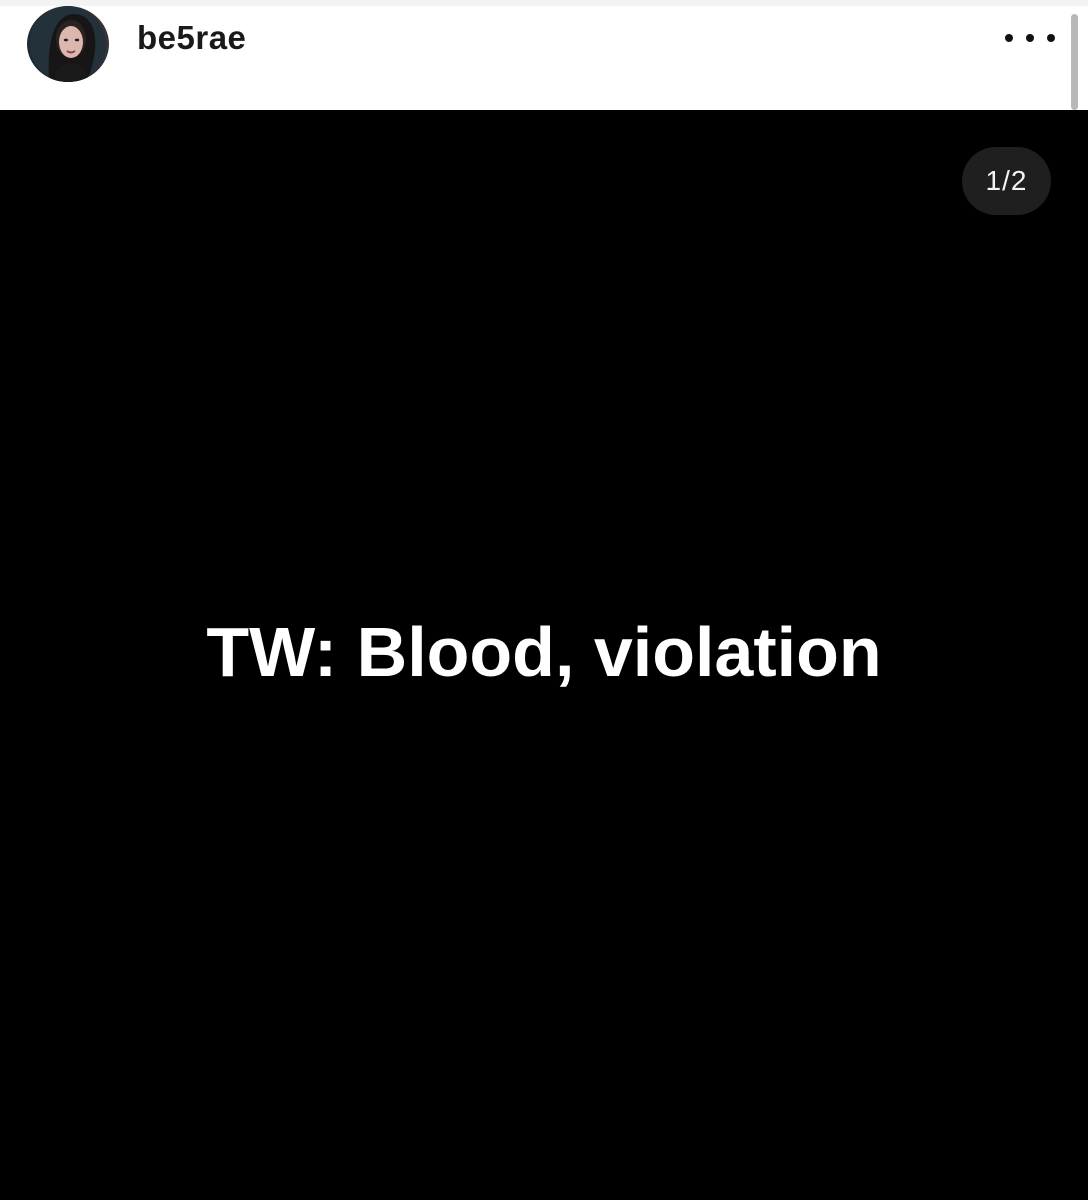  I want to click on scrollbar-thumb, so click(1074, 62).